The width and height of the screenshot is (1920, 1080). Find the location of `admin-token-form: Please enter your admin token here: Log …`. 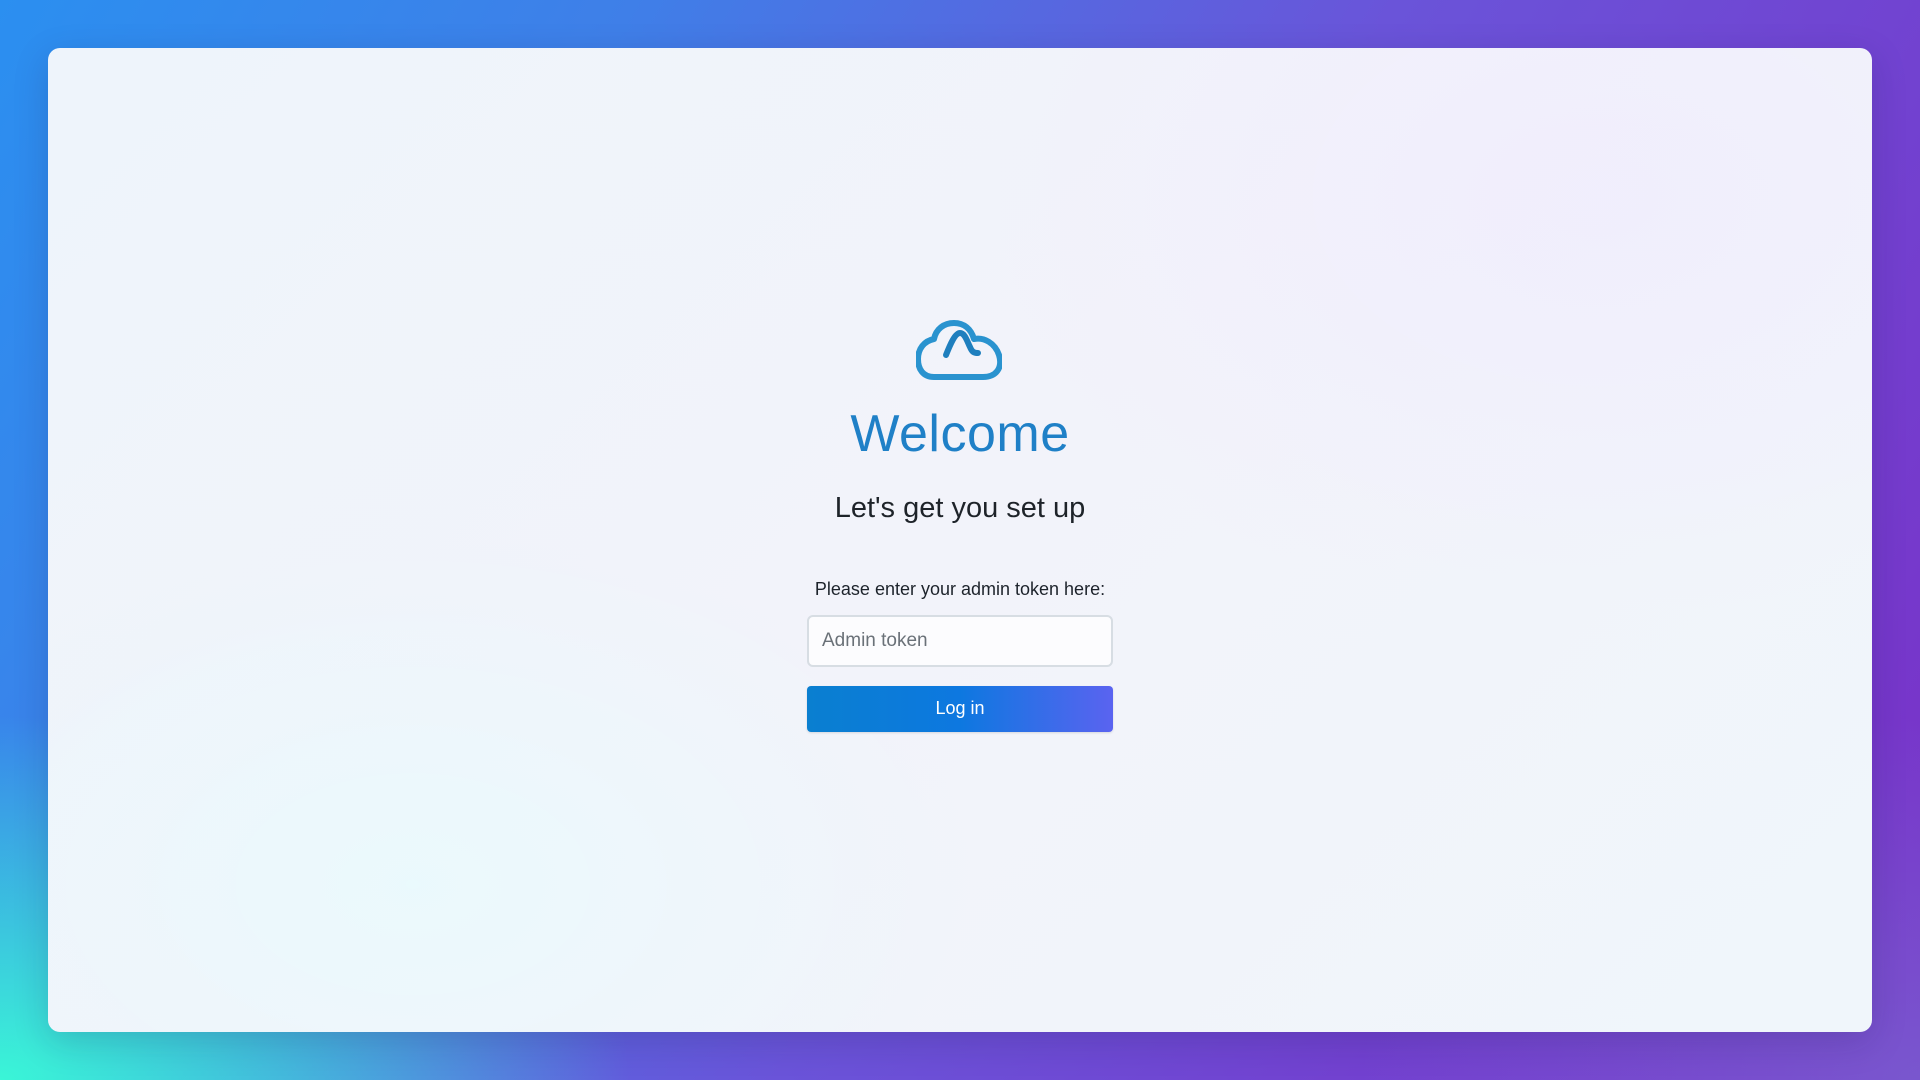

admin-token-form: Please enter your admin token here: Log … is located at coordinates (960, 655).